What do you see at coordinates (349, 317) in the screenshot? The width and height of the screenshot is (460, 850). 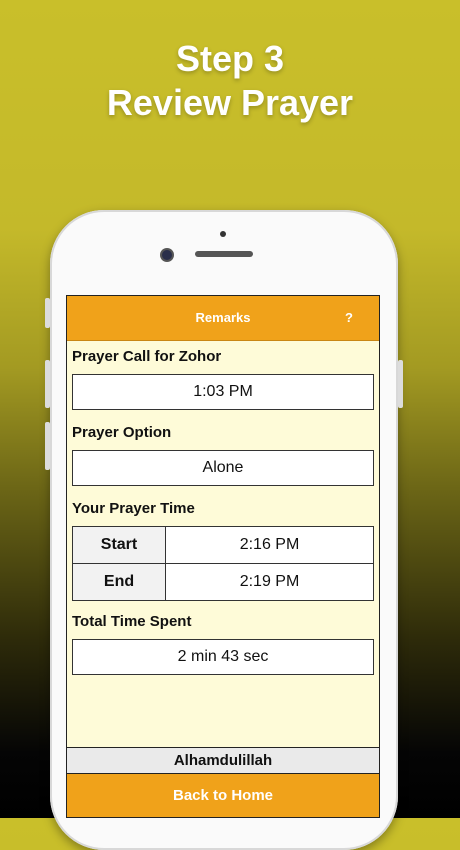 I see `help-button: ?` at bounding box center [349, 317].